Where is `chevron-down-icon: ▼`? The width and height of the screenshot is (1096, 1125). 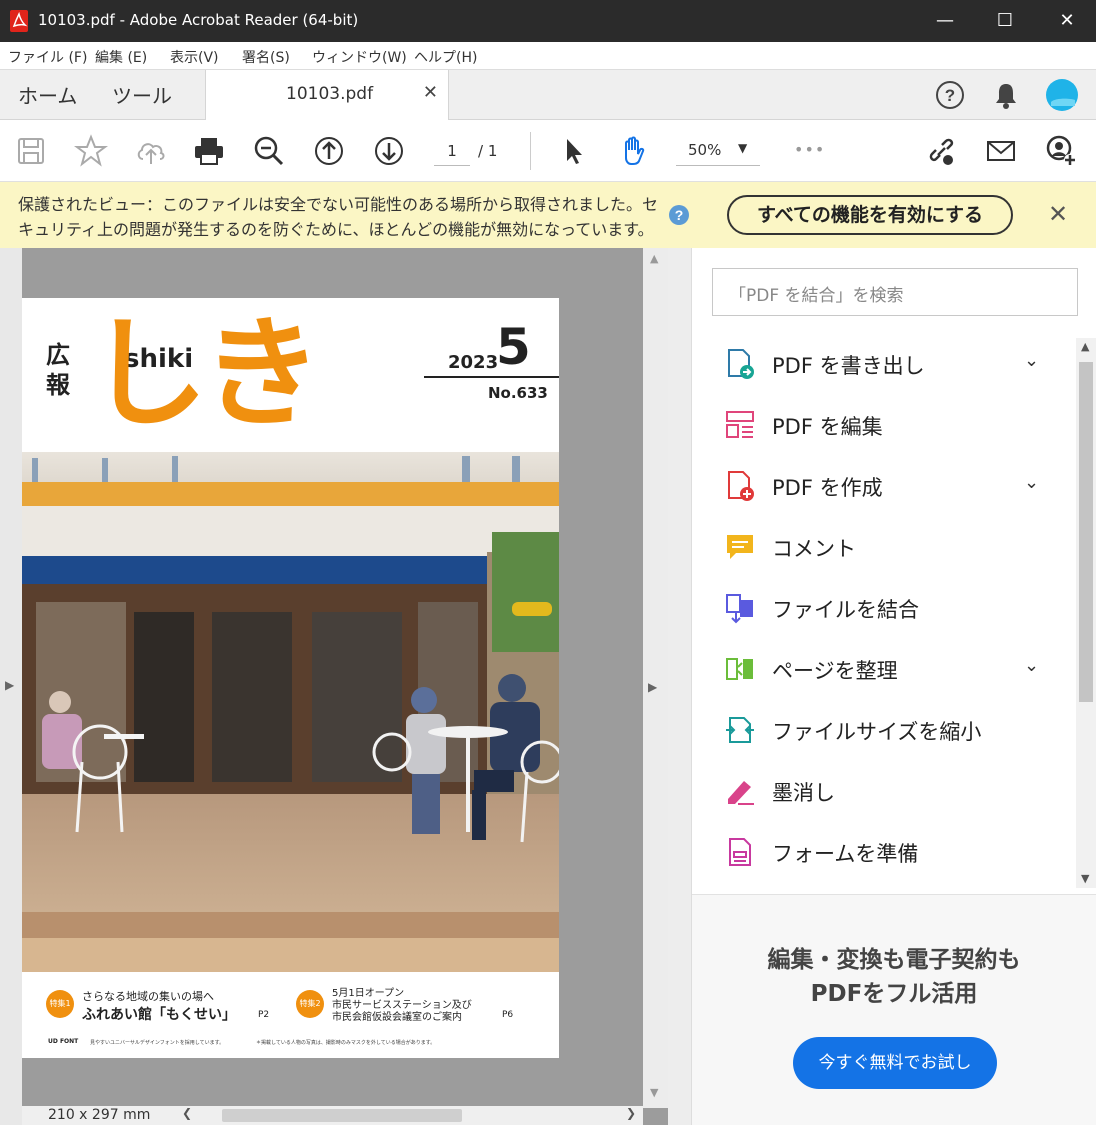
chevron-down-icon: ▼ is located at coordinates (743, 148).